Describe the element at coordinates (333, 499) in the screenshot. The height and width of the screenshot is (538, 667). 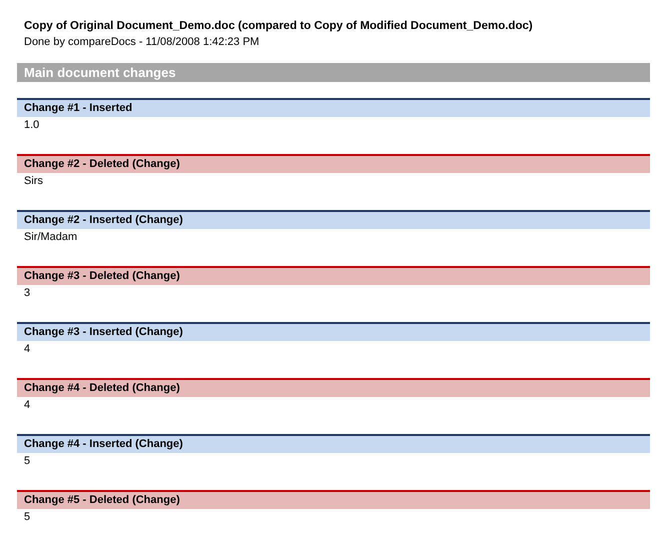
I see `change-heading: Change #5 - Deleted (Change)` at that location.